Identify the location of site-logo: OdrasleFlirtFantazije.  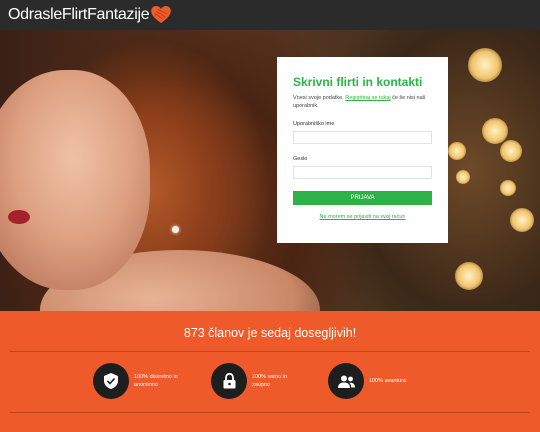
(90, 15).